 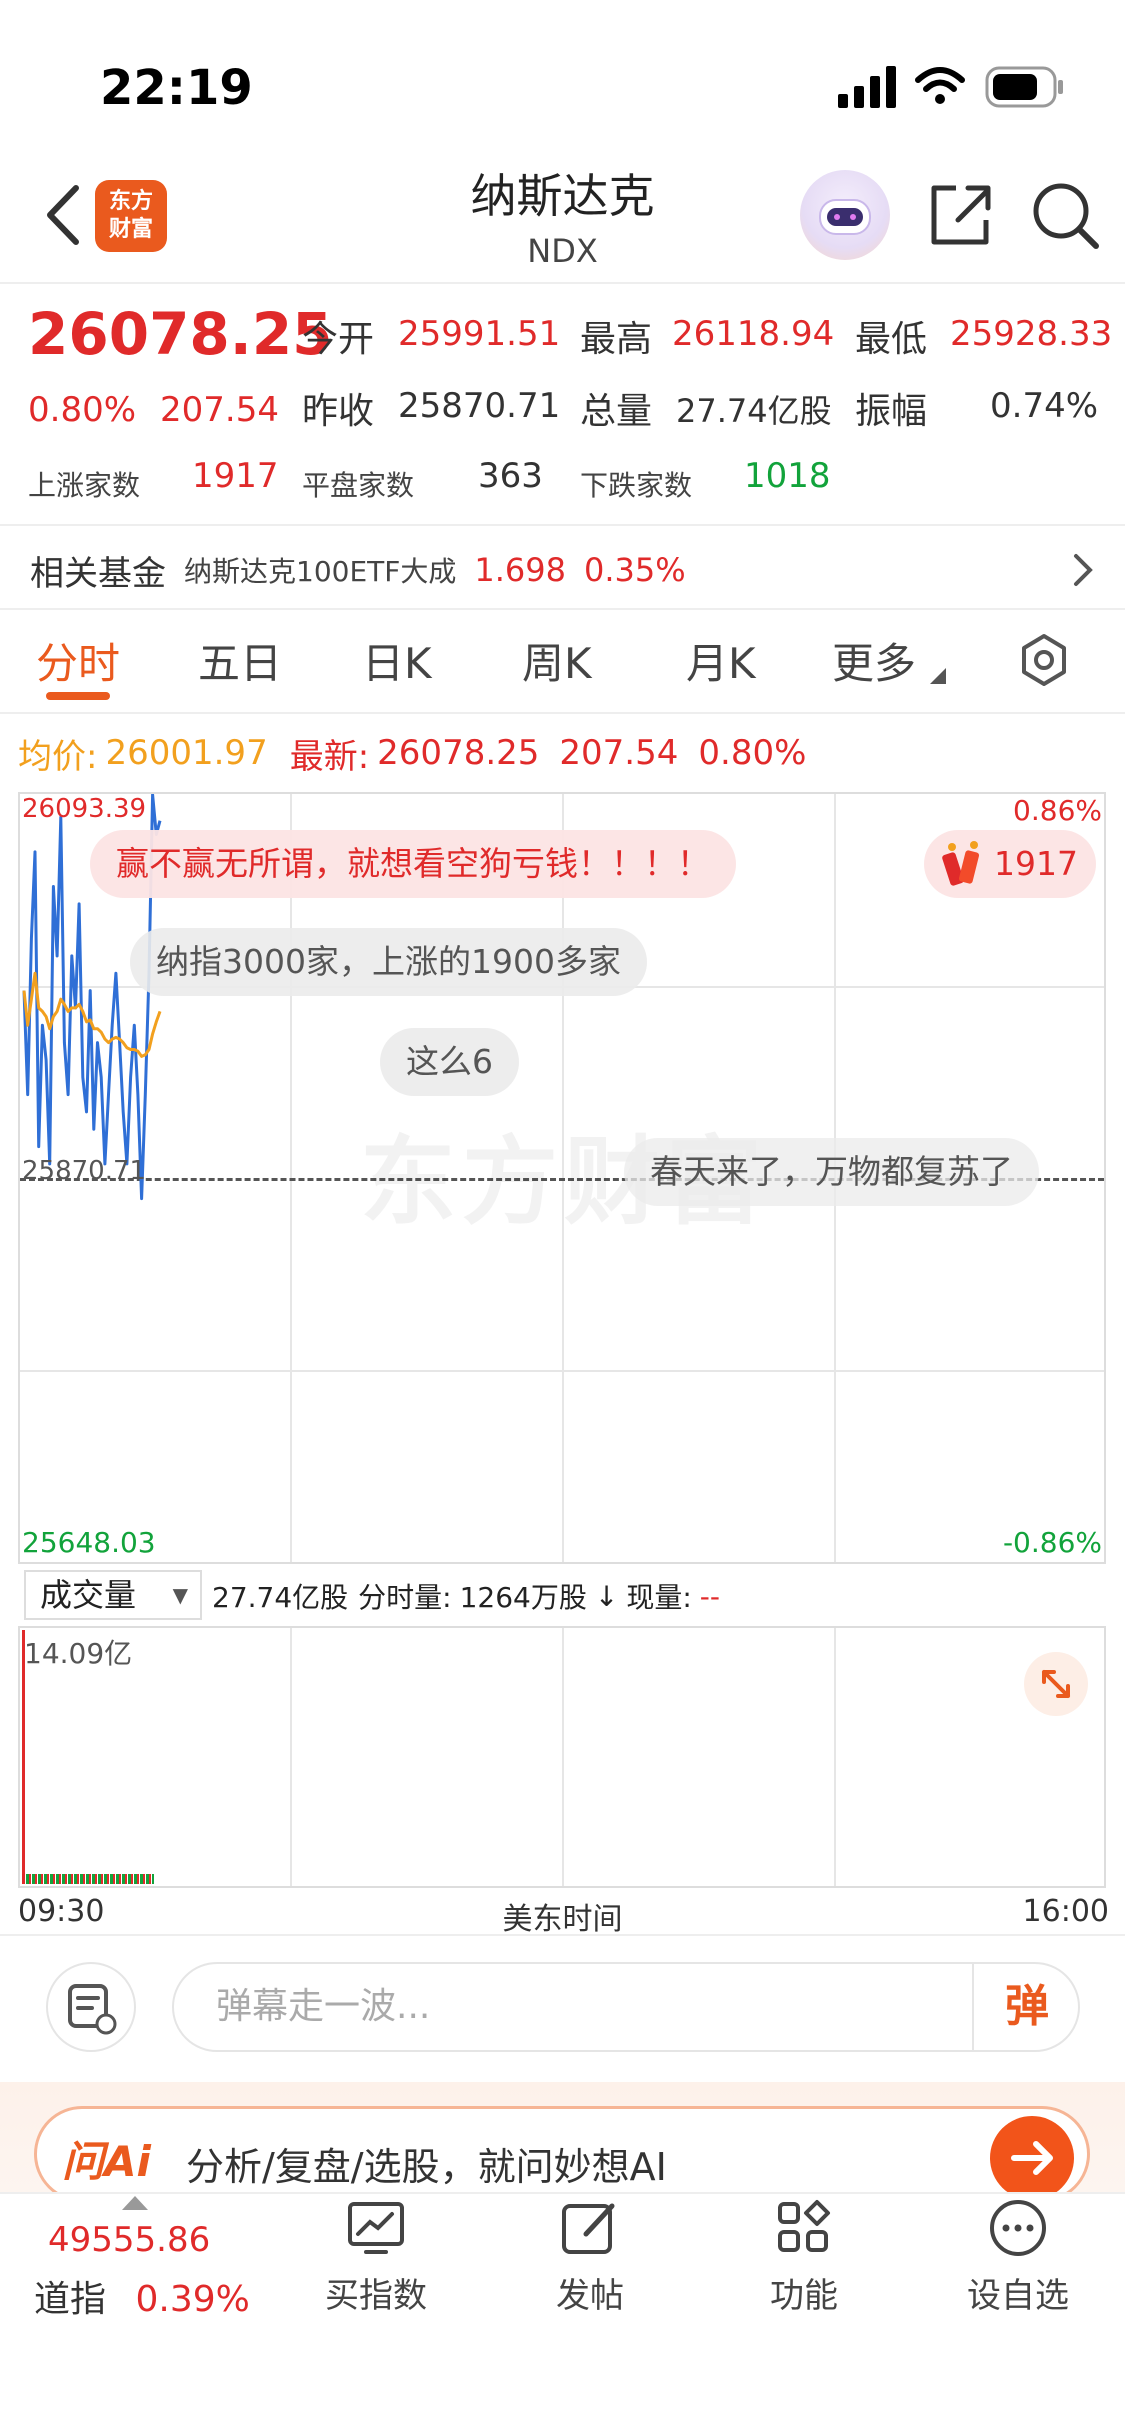 I want to click on volume-max-label: 14.09亿, so click(x=78, y=1653).